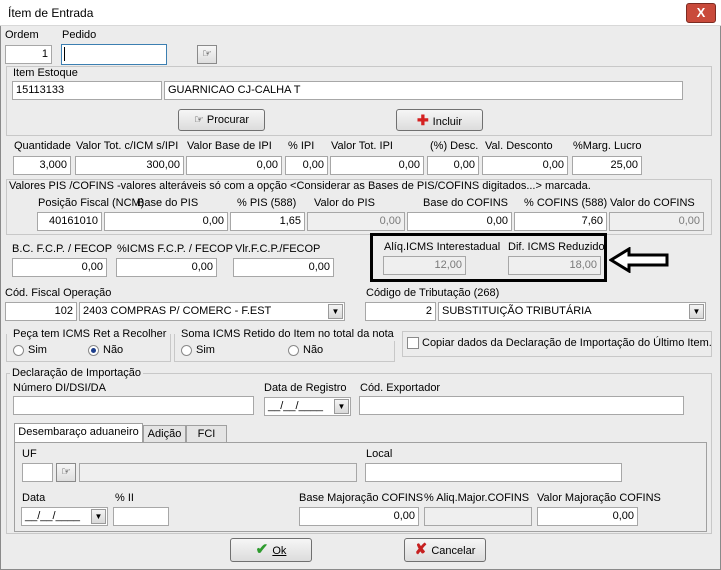 This screenshot has width=721, height=570. Describe the element at coordinates (554, 265) in the screenshot. I see `dif-icms-reduzido-input: 18,00` at that location.